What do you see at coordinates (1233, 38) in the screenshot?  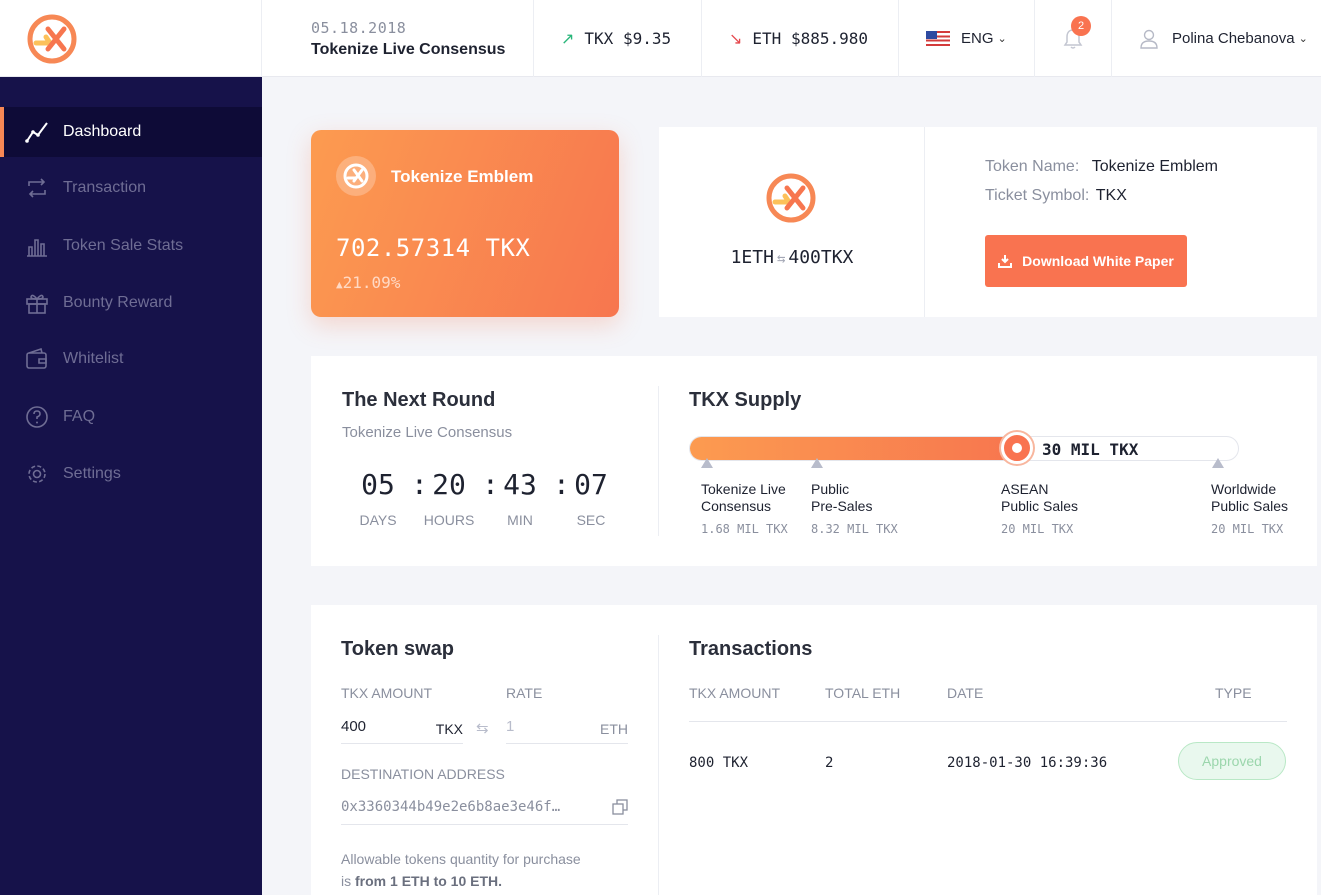 I see `user-name: Polina Chebanova` at bounding box center [1233, 38].